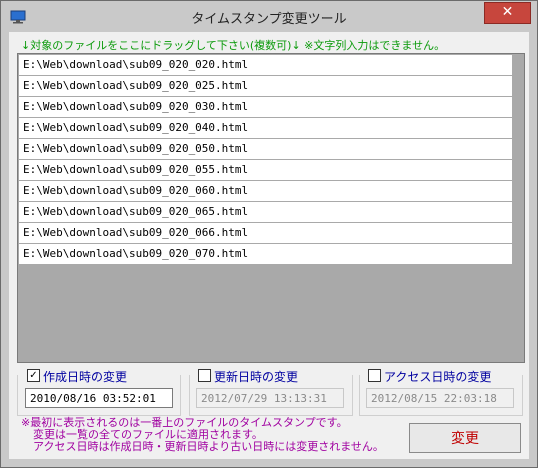 This screenshot has width=538, height=468. I want to click on accessed-checkbox-label: アクセス日時の変更, so click(437, 376).